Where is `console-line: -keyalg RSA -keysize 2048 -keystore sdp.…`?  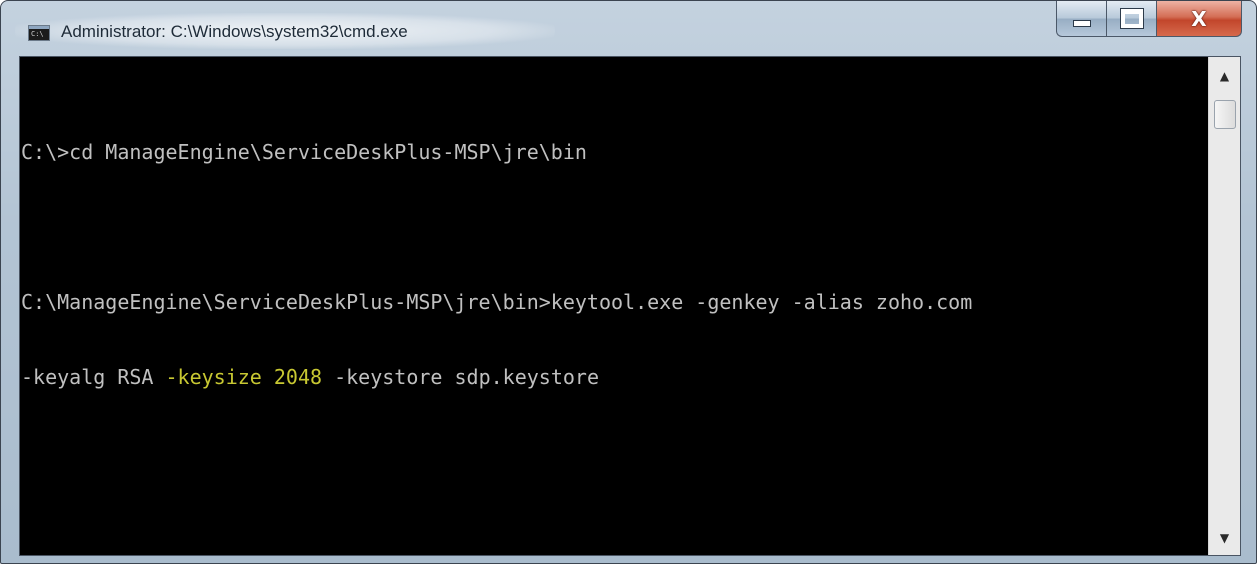 console-line: -keyalg RSA -keysize 2048 -keystore sdp.… is located at coordinates (614, 377).